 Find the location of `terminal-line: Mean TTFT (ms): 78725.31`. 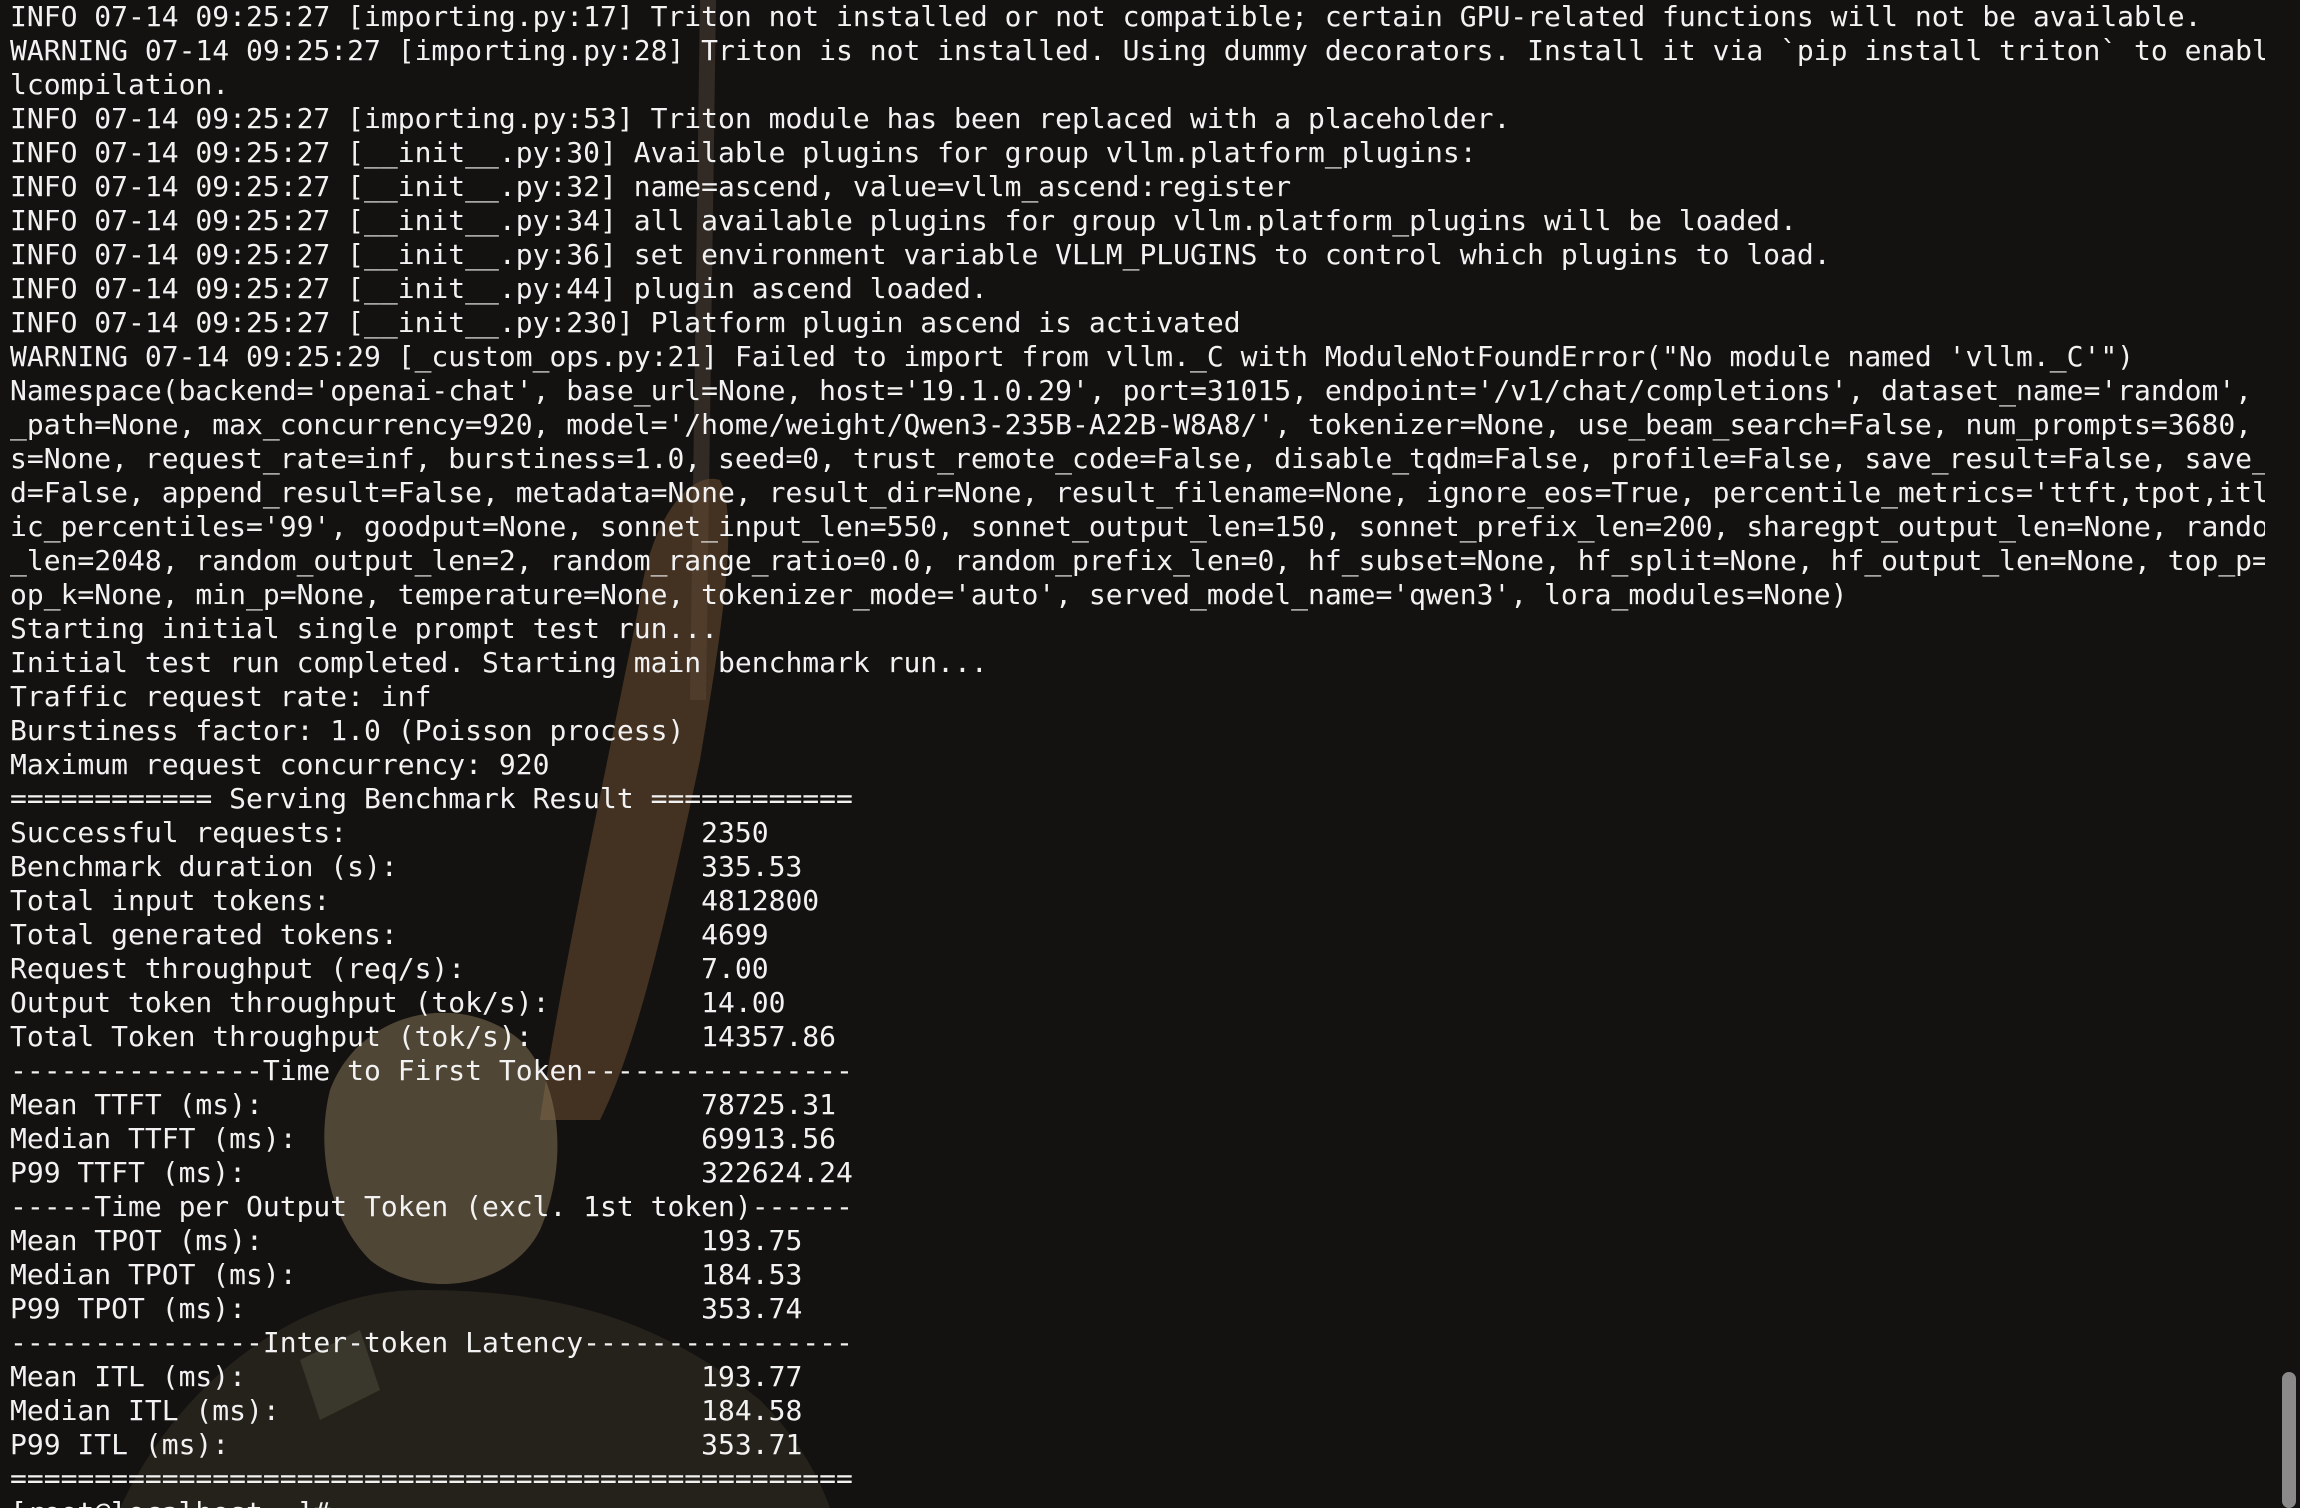

terminal-line: Mean TTFT (ms): 78725.31 is located at coordinates (423, 1104).